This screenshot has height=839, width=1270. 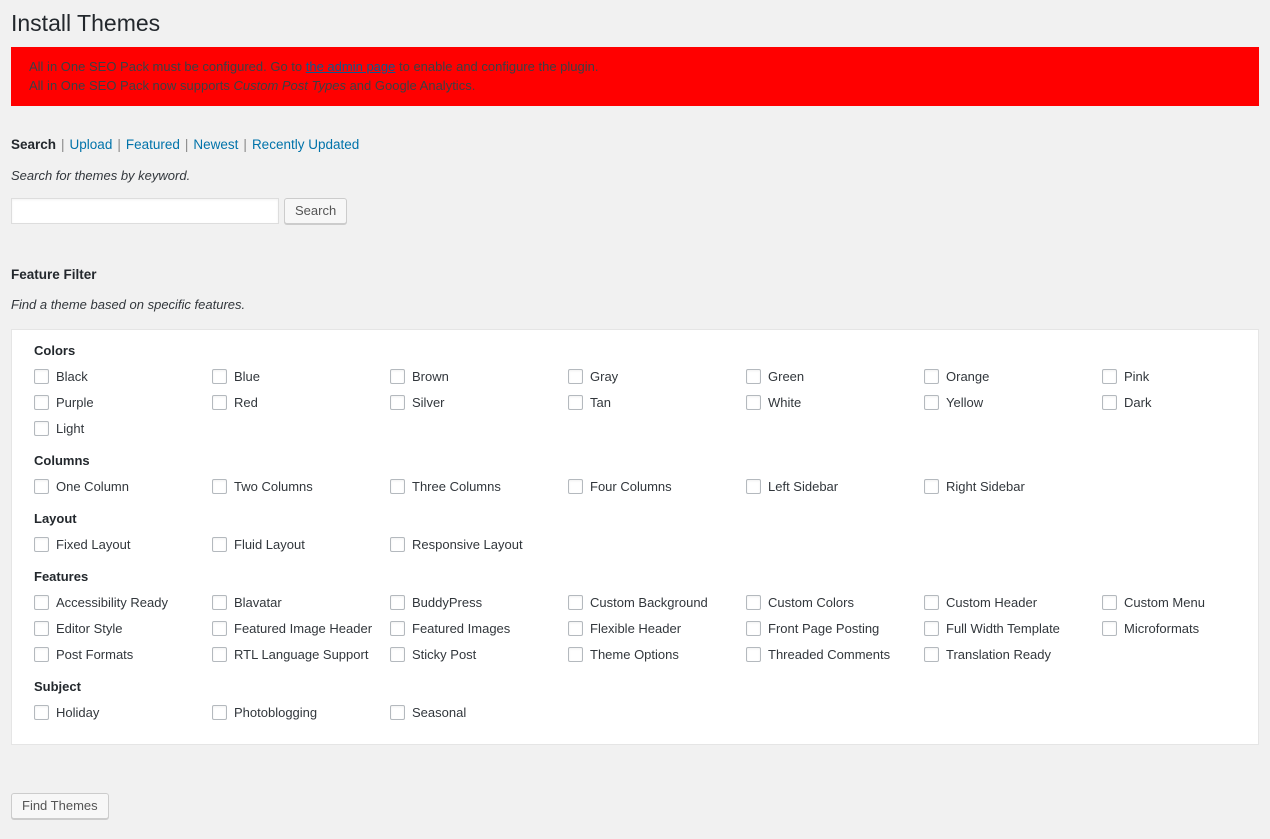 What do you see at coordinates (301, 403) in the screenshot?
I see `filter-option-red: Red` at bounding box center [301, 403].